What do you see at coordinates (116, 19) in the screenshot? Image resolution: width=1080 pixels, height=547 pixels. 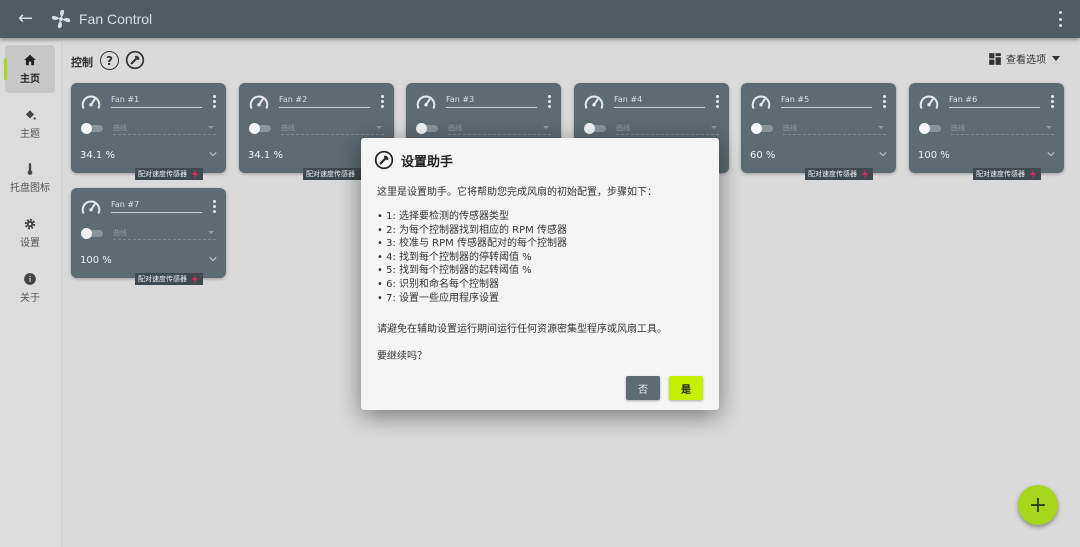 I see `app-title: Fan Control` at bounding box center [116, 19].